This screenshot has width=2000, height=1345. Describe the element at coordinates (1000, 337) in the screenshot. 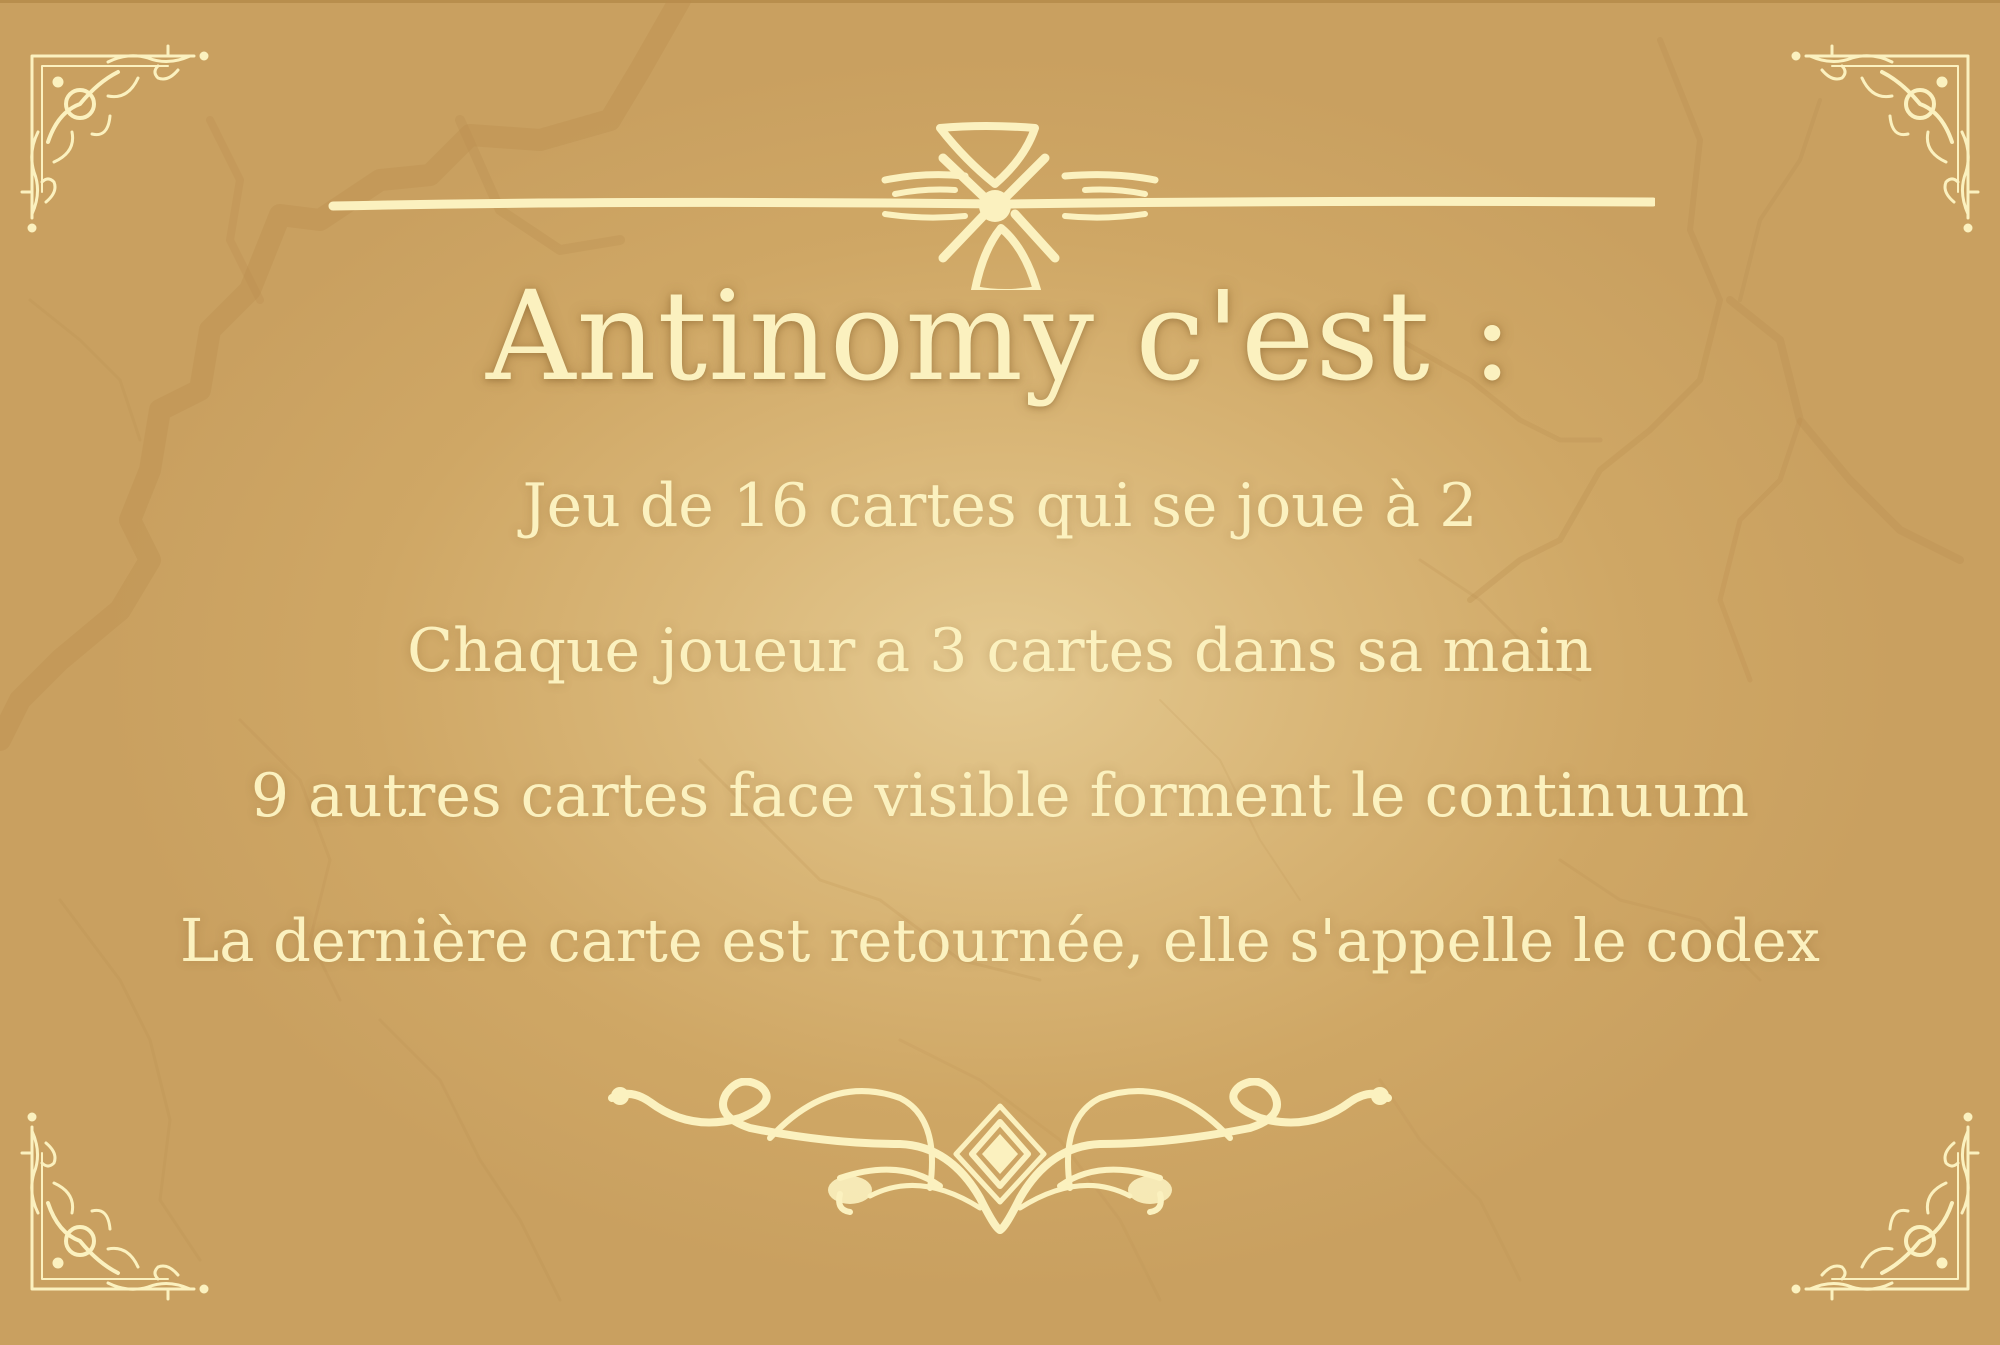

I see `page-title: Antinomy c'est :` at that location.